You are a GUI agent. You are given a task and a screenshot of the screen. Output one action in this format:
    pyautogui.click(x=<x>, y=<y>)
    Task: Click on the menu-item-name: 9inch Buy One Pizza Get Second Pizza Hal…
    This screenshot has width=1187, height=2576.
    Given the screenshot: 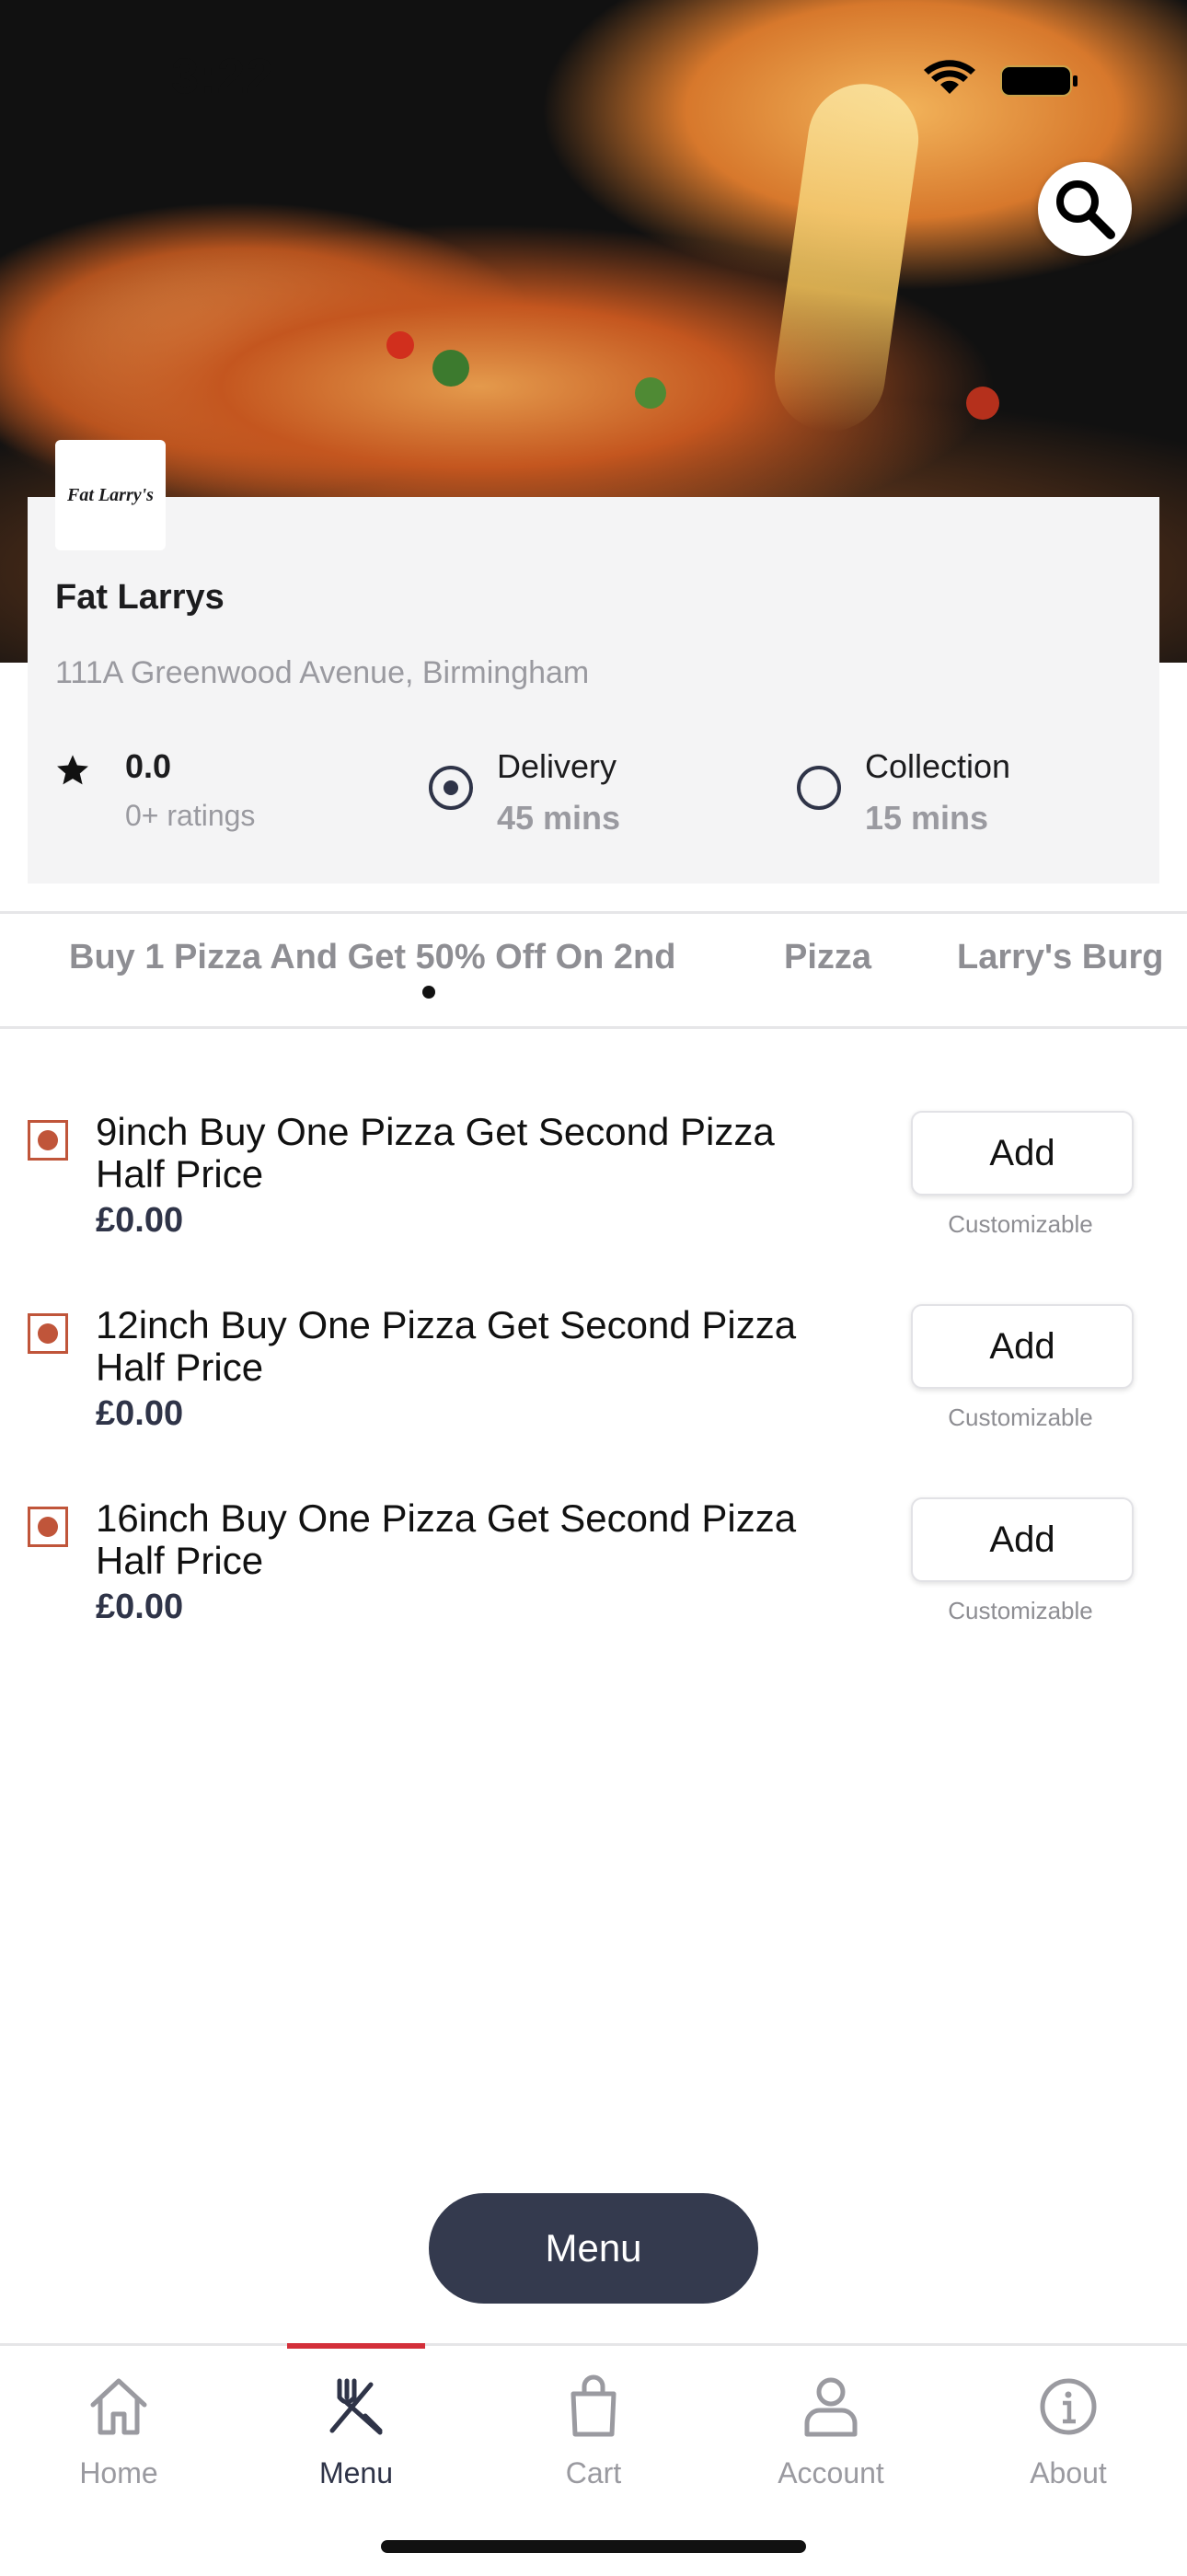 What is the action you would take?
    pyautogui.click(x=435, y=1153)
    